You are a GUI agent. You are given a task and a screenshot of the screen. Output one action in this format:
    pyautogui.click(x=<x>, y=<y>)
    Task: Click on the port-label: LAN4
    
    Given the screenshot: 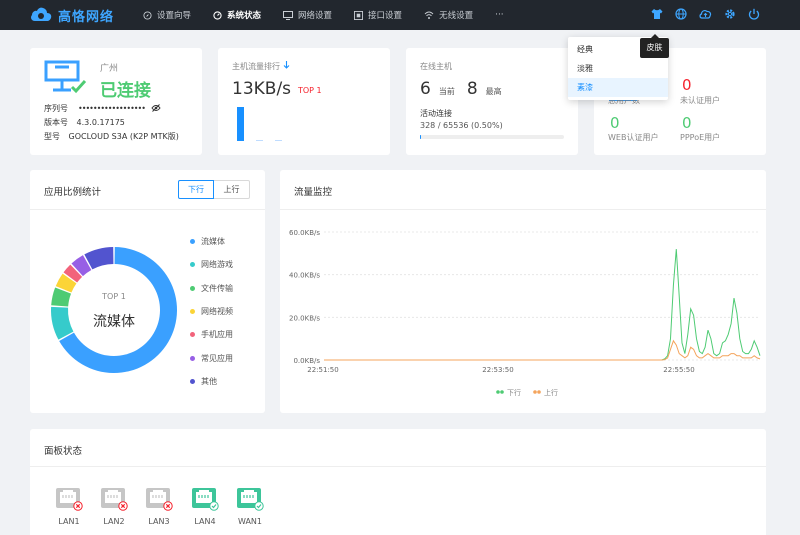 What is the action you would take?
    pyautogui.click(x=205, y=521)
    